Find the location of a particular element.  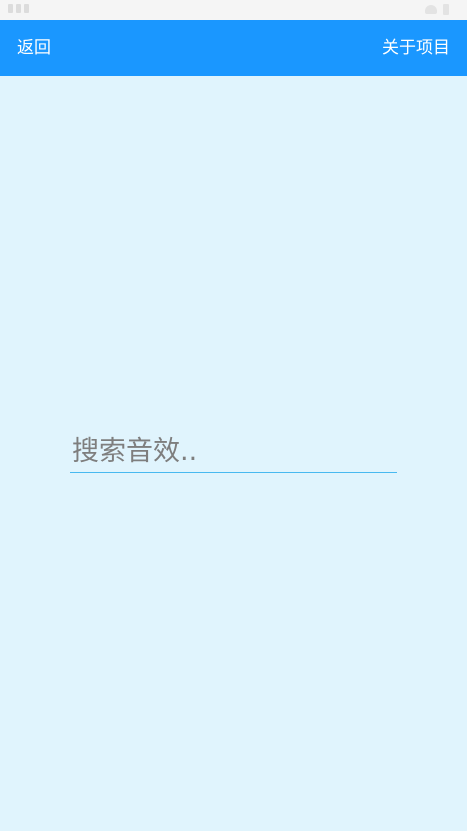

status-bar is located at coordinates (233, 10).